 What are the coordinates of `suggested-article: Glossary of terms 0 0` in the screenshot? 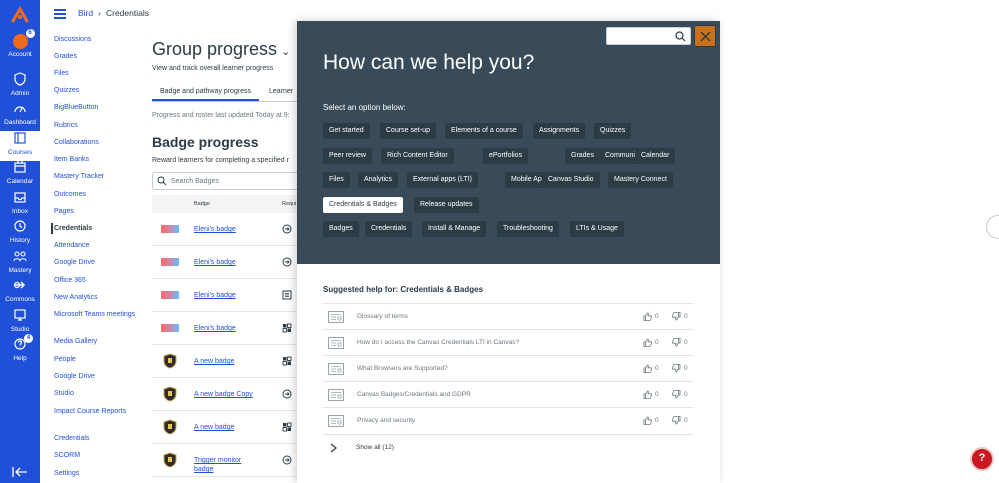 It's located at (508, 316).